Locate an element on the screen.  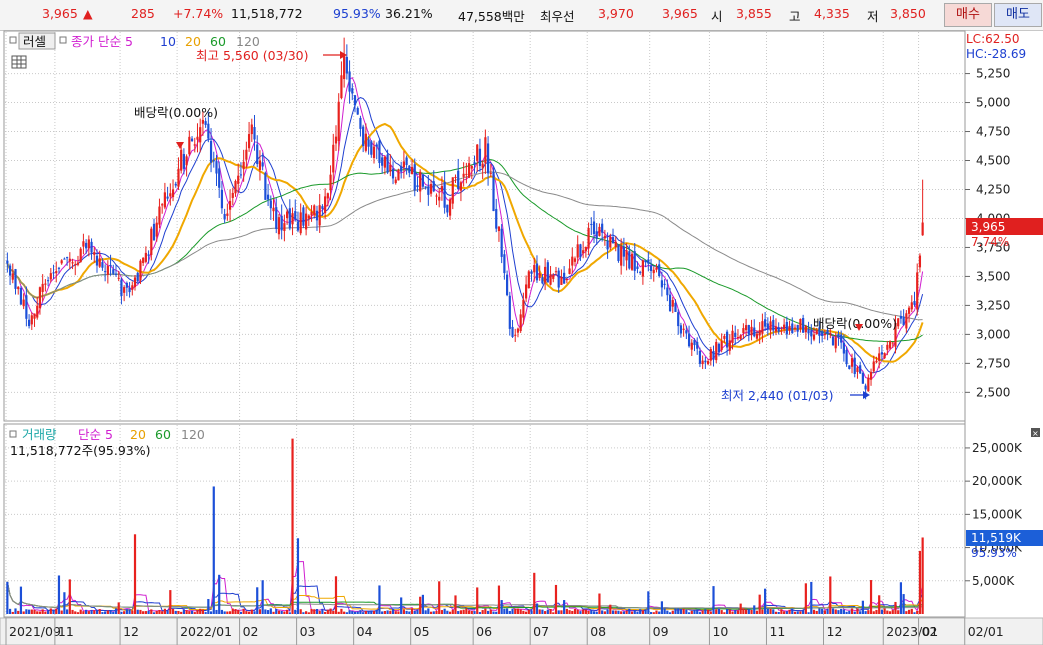
legend-vol-ma60: 60 is located at coordinates (163, 434).